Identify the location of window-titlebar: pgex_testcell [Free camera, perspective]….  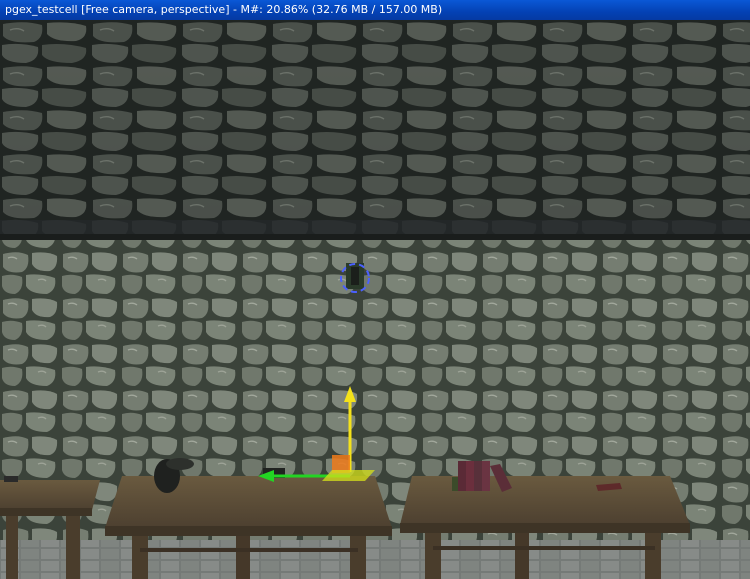
(375, 10).